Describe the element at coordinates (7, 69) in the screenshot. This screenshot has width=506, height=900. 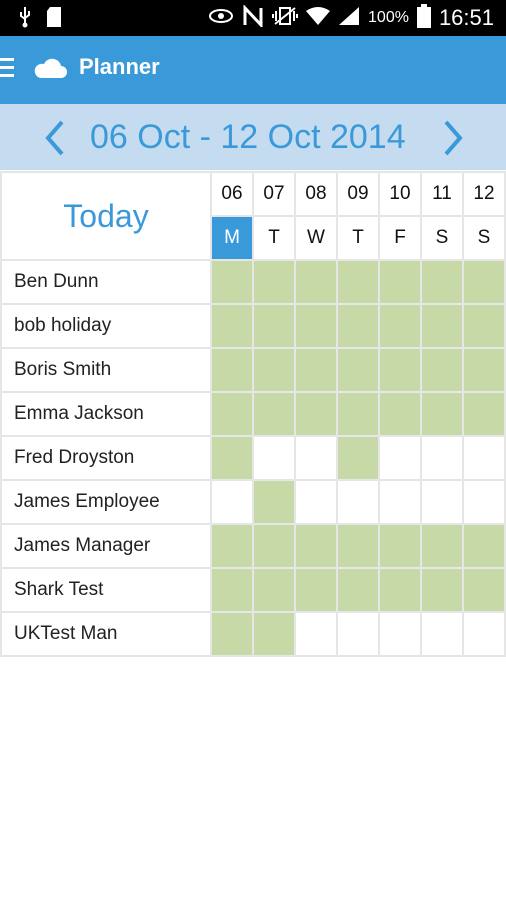
I see `menu-icon` at that location.